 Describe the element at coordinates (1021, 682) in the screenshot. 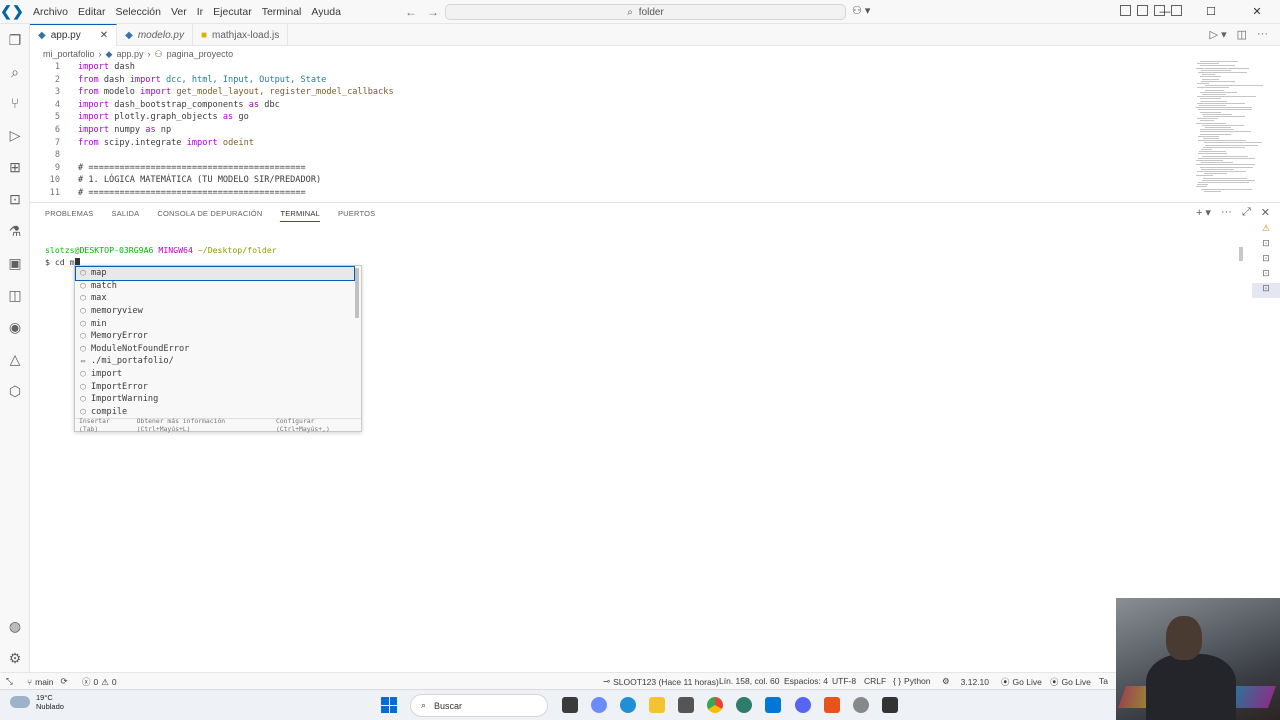

I see `go-live-button: ⦿ Go Live` at that location.